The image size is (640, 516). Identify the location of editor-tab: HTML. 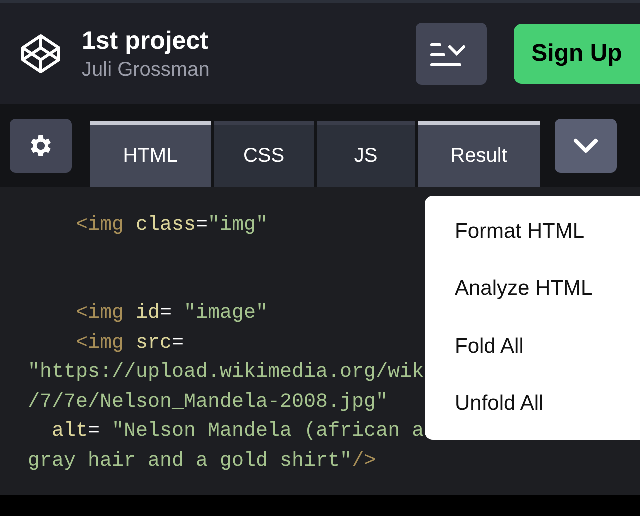
(150, 154).